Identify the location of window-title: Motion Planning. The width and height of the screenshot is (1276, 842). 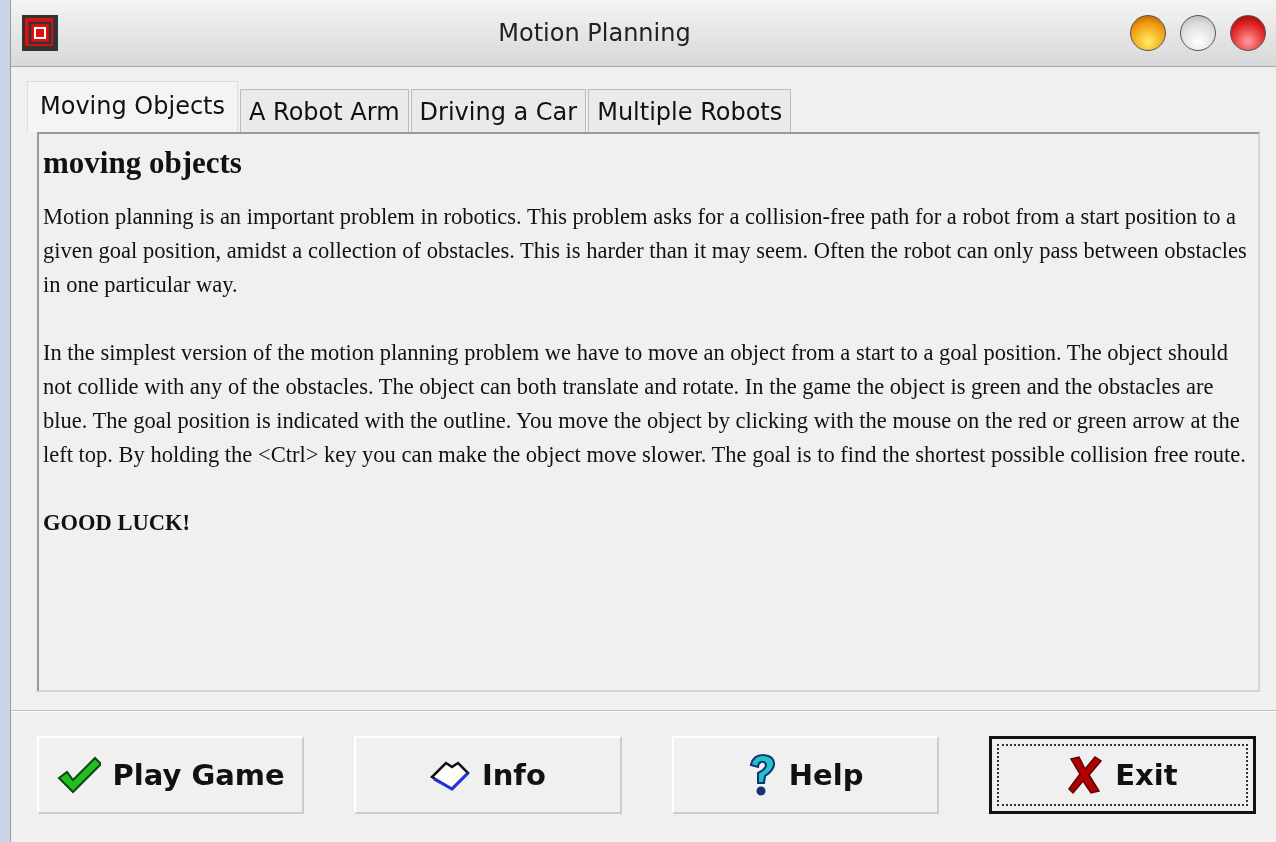
(594, 33).